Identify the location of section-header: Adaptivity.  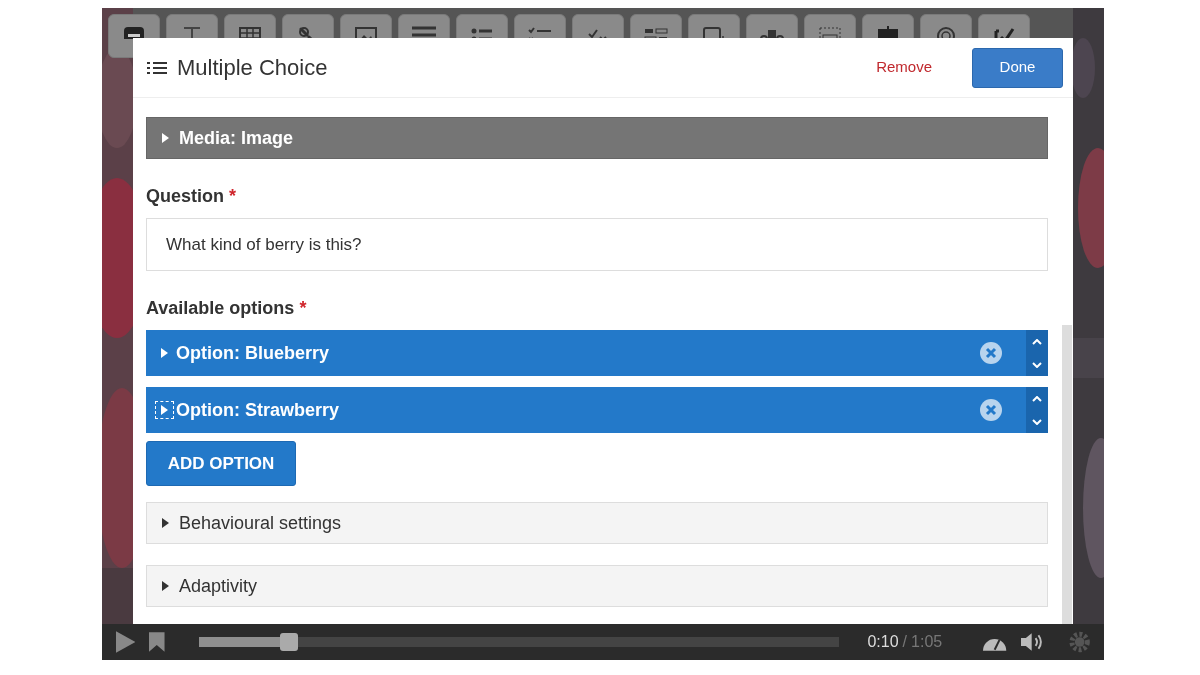
(597, 586).